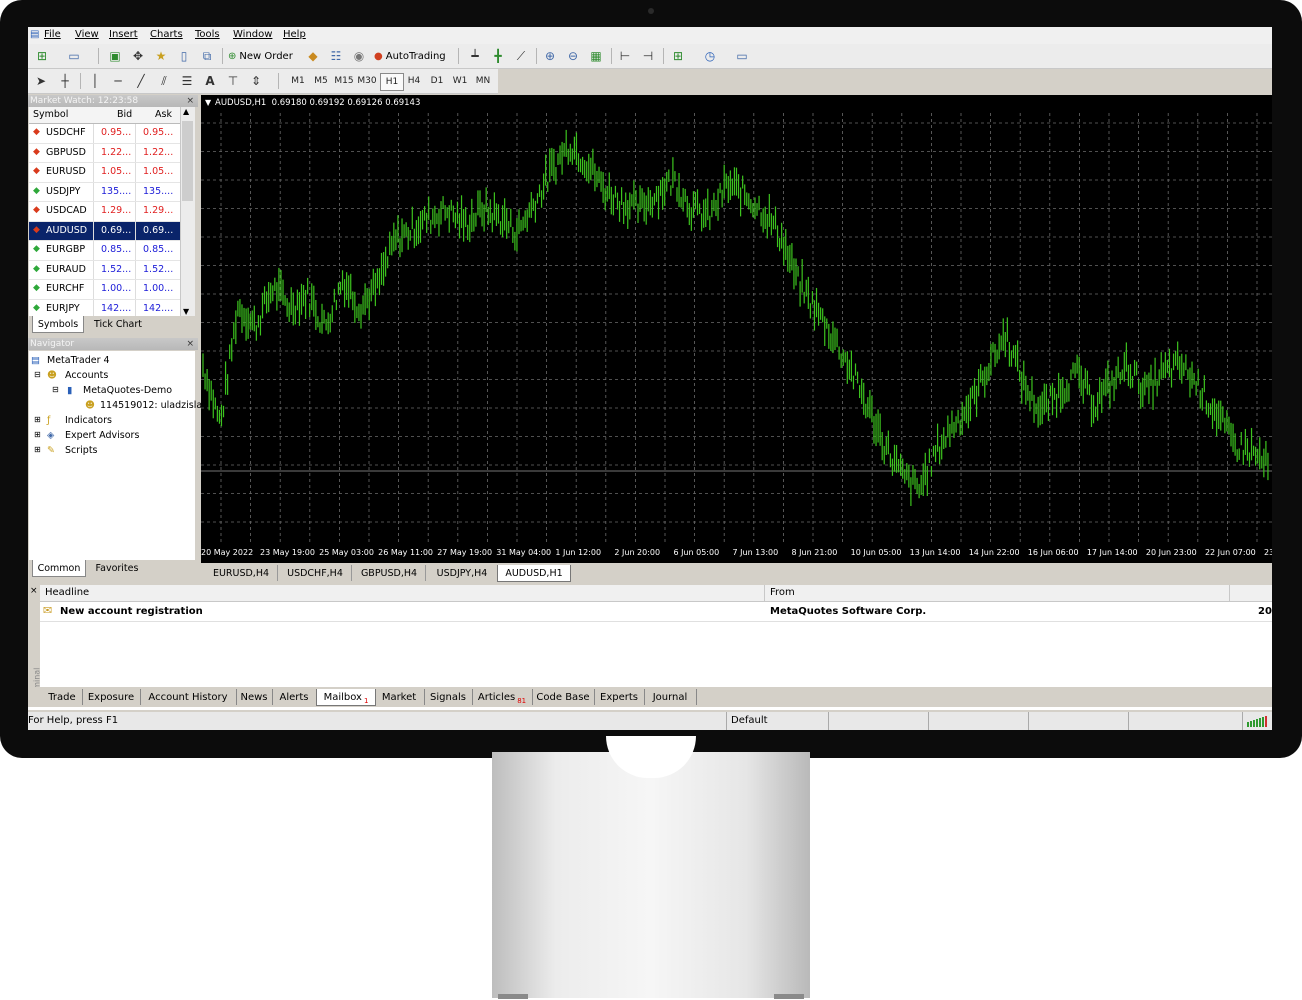  Describe the element at coordinates (298, 81) in the screenshot. I see `timeframe-m1: M1` at that location.